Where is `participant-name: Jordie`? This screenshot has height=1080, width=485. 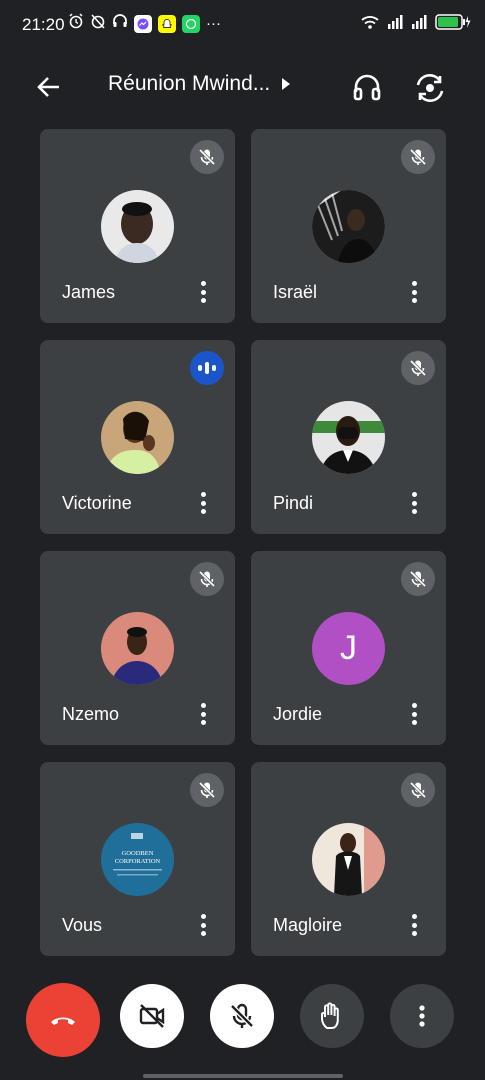 participant-name: Jordie is located at coordinates (298, 714).